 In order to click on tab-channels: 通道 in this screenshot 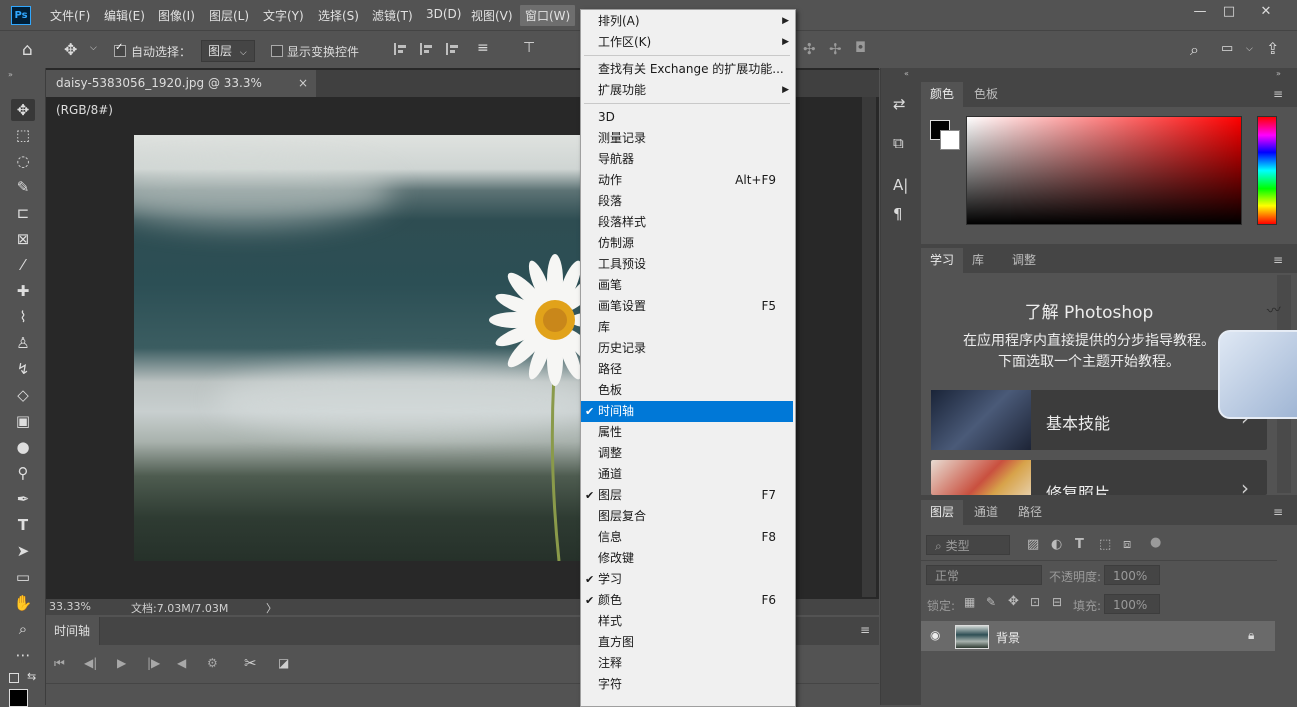, I will do `click(986, 512)`.